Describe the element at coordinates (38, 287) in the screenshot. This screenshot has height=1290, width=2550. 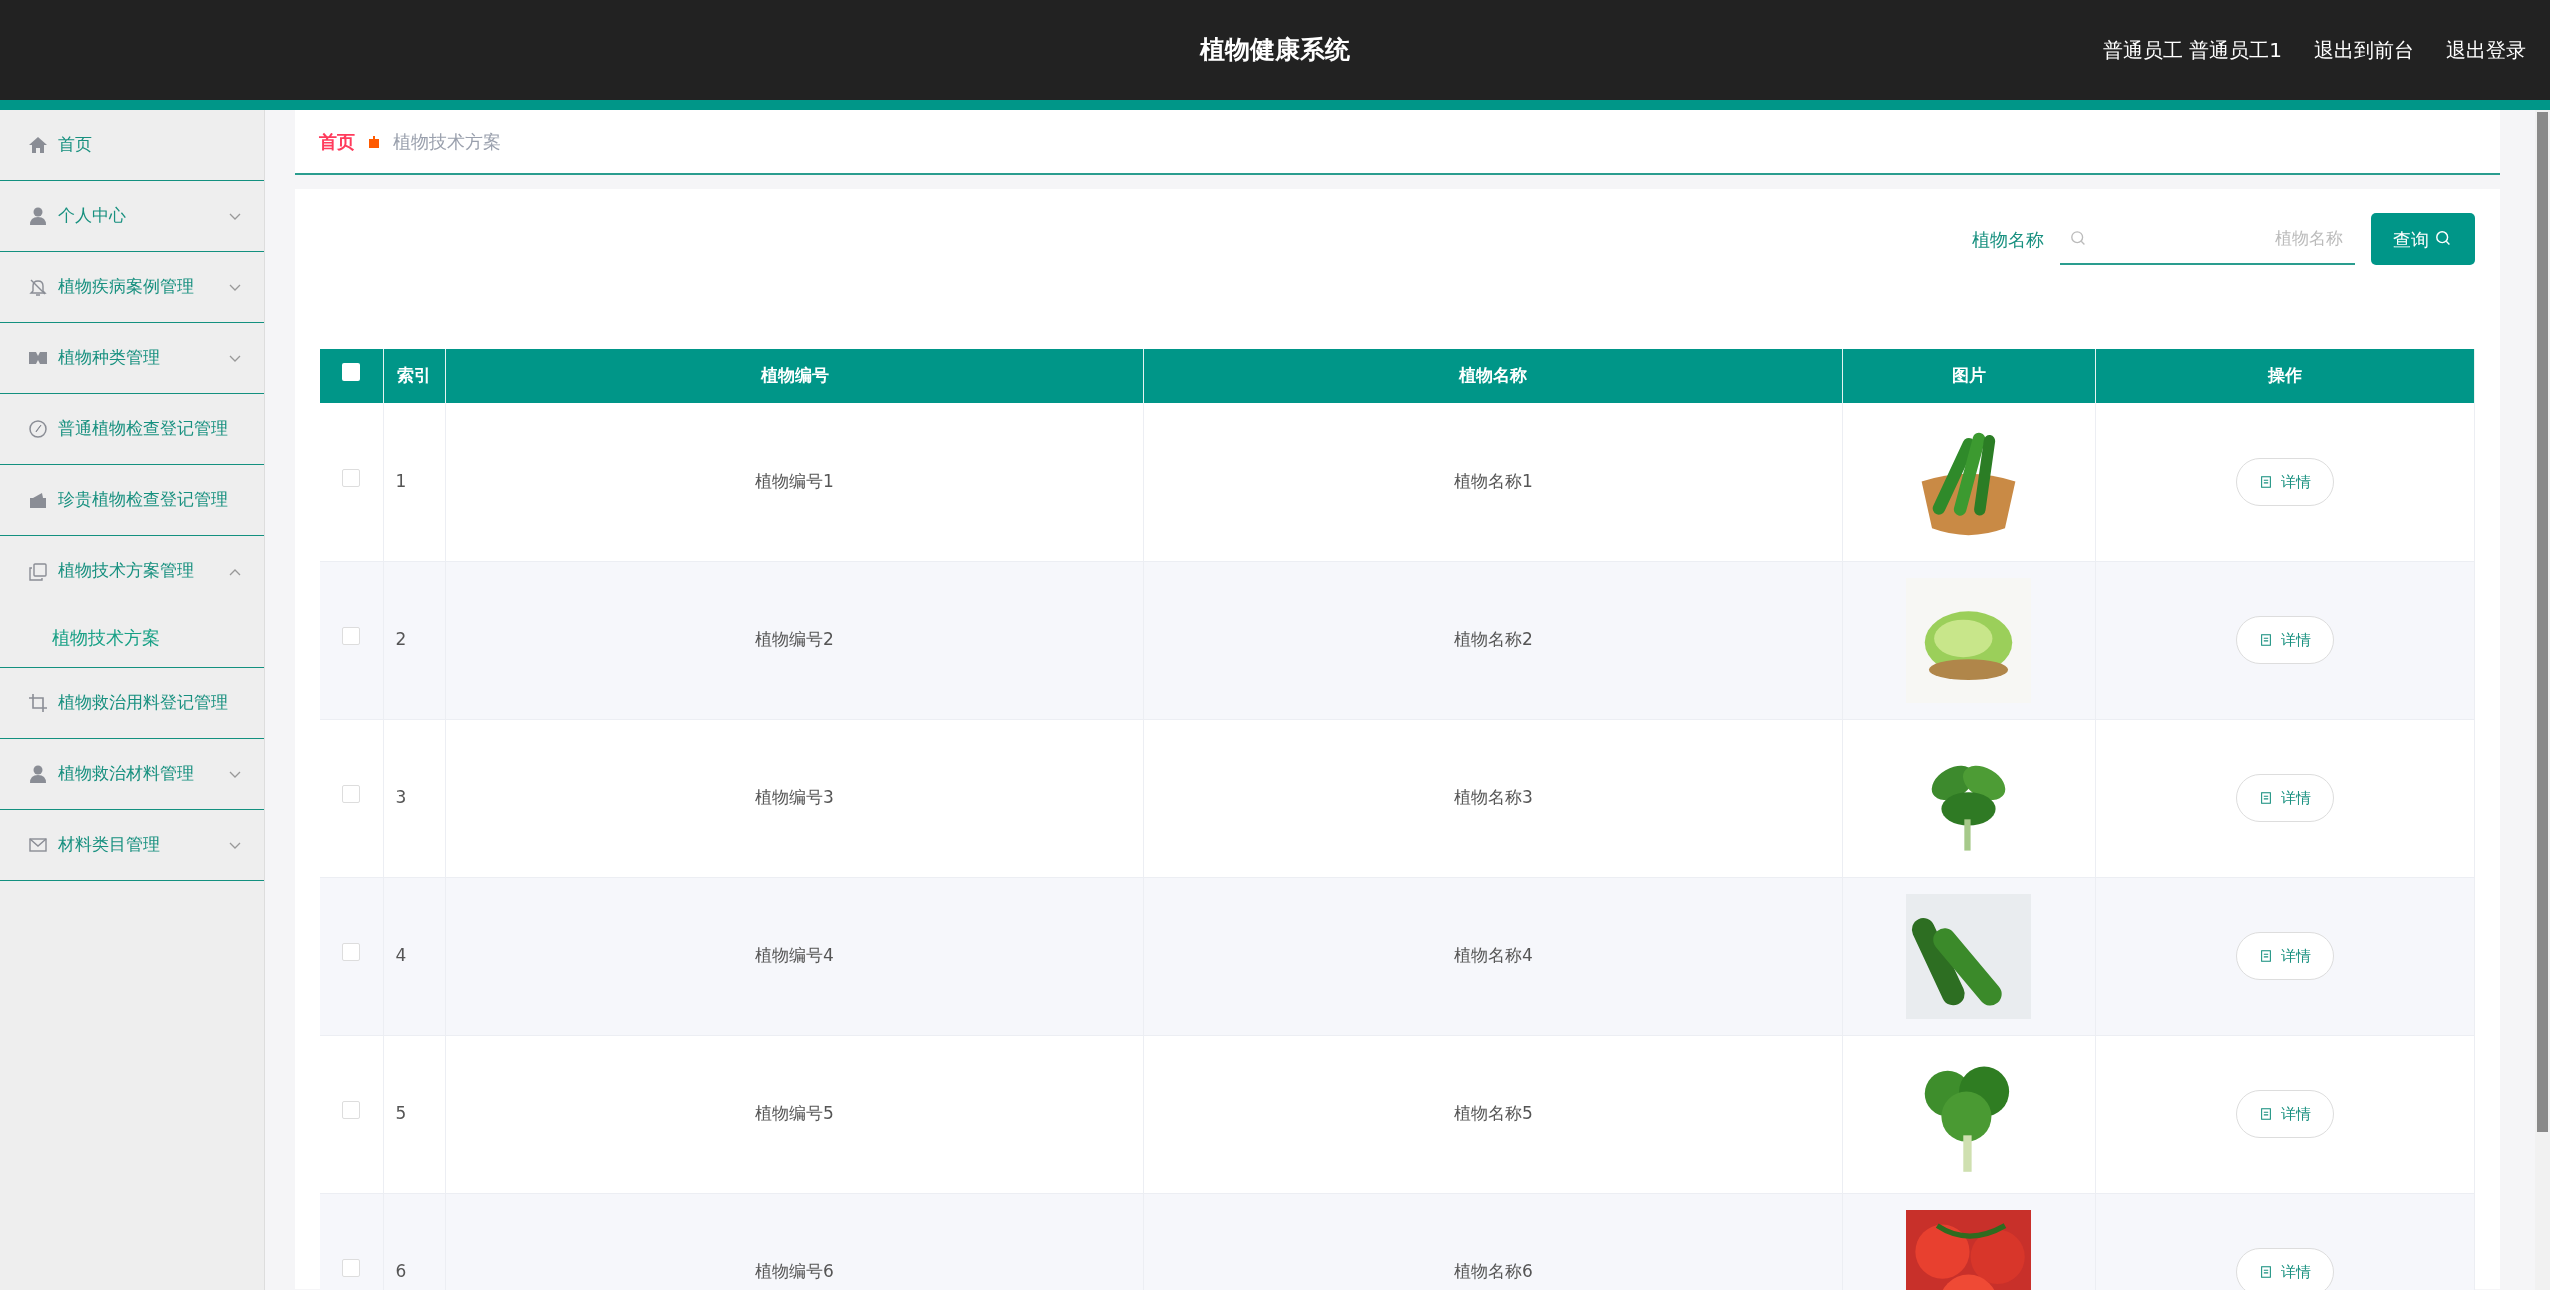
I see `bell-off-icon` at that location.